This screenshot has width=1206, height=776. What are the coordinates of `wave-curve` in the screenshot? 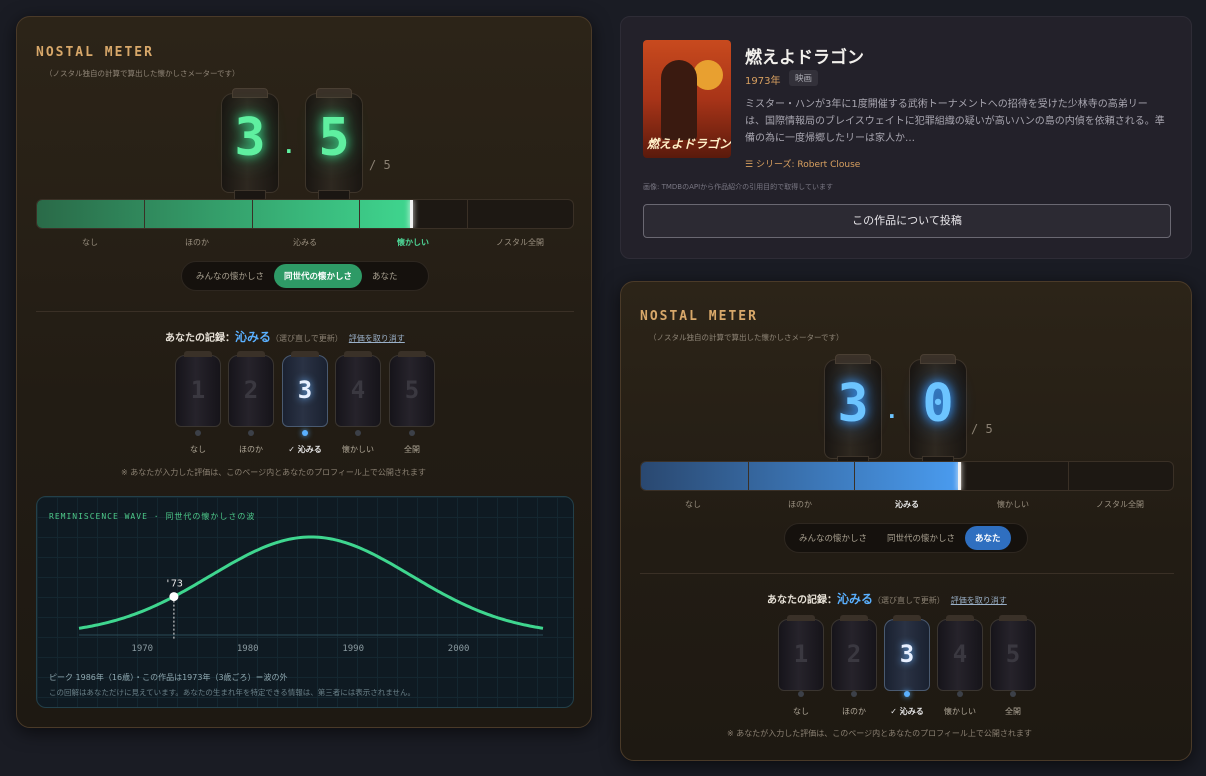 It's located at (311, 582).